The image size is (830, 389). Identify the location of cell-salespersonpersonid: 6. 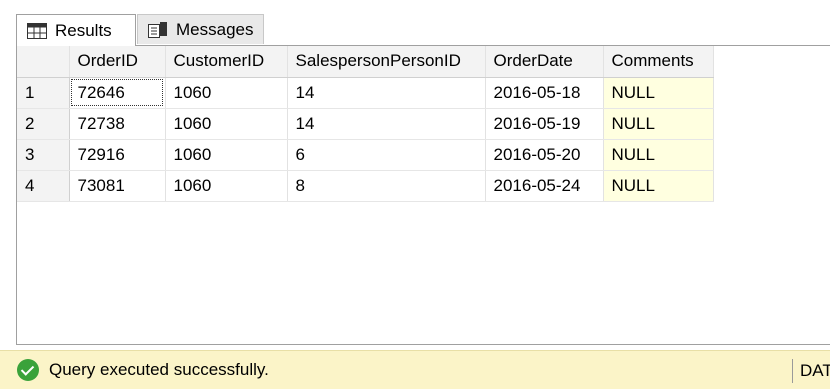
(386, 155).